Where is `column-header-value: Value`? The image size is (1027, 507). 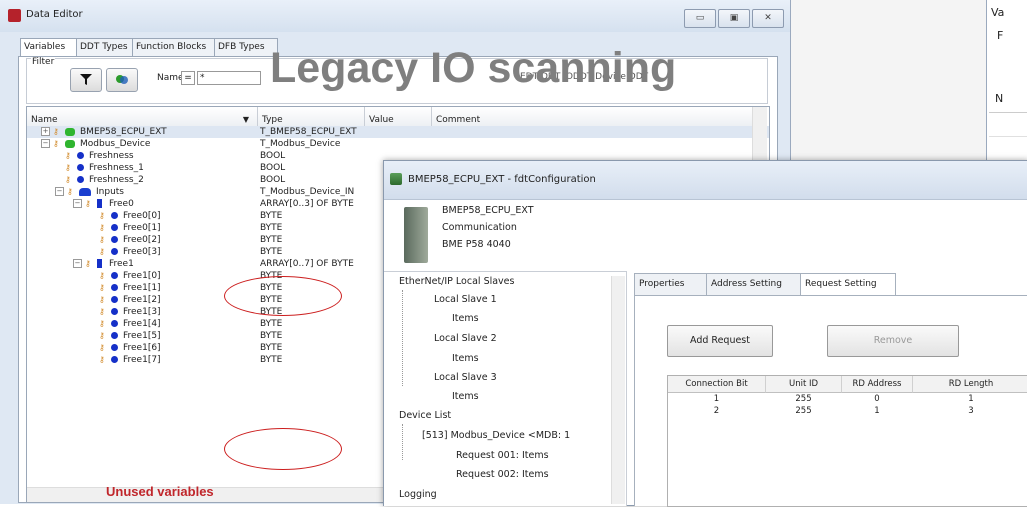
column-header-value: Value is located at coordinates (398, 117).